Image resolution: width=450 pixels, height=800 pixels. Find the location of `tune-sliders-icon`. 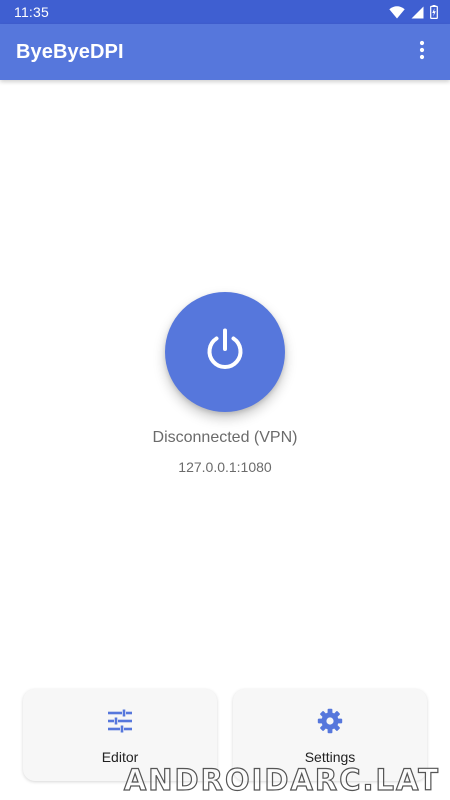

tune-sliders-icon is located at coordinates (120, 721).